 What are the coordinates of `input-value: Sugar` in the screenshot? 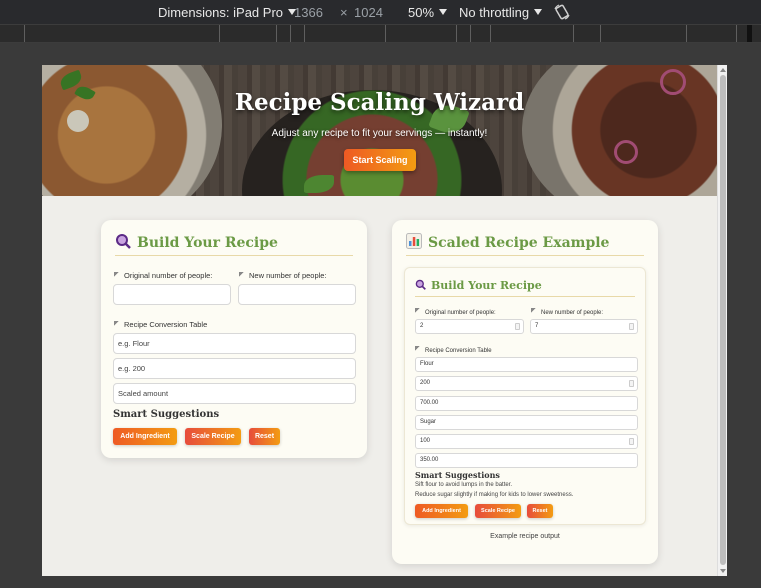 It's located at (428, 422).